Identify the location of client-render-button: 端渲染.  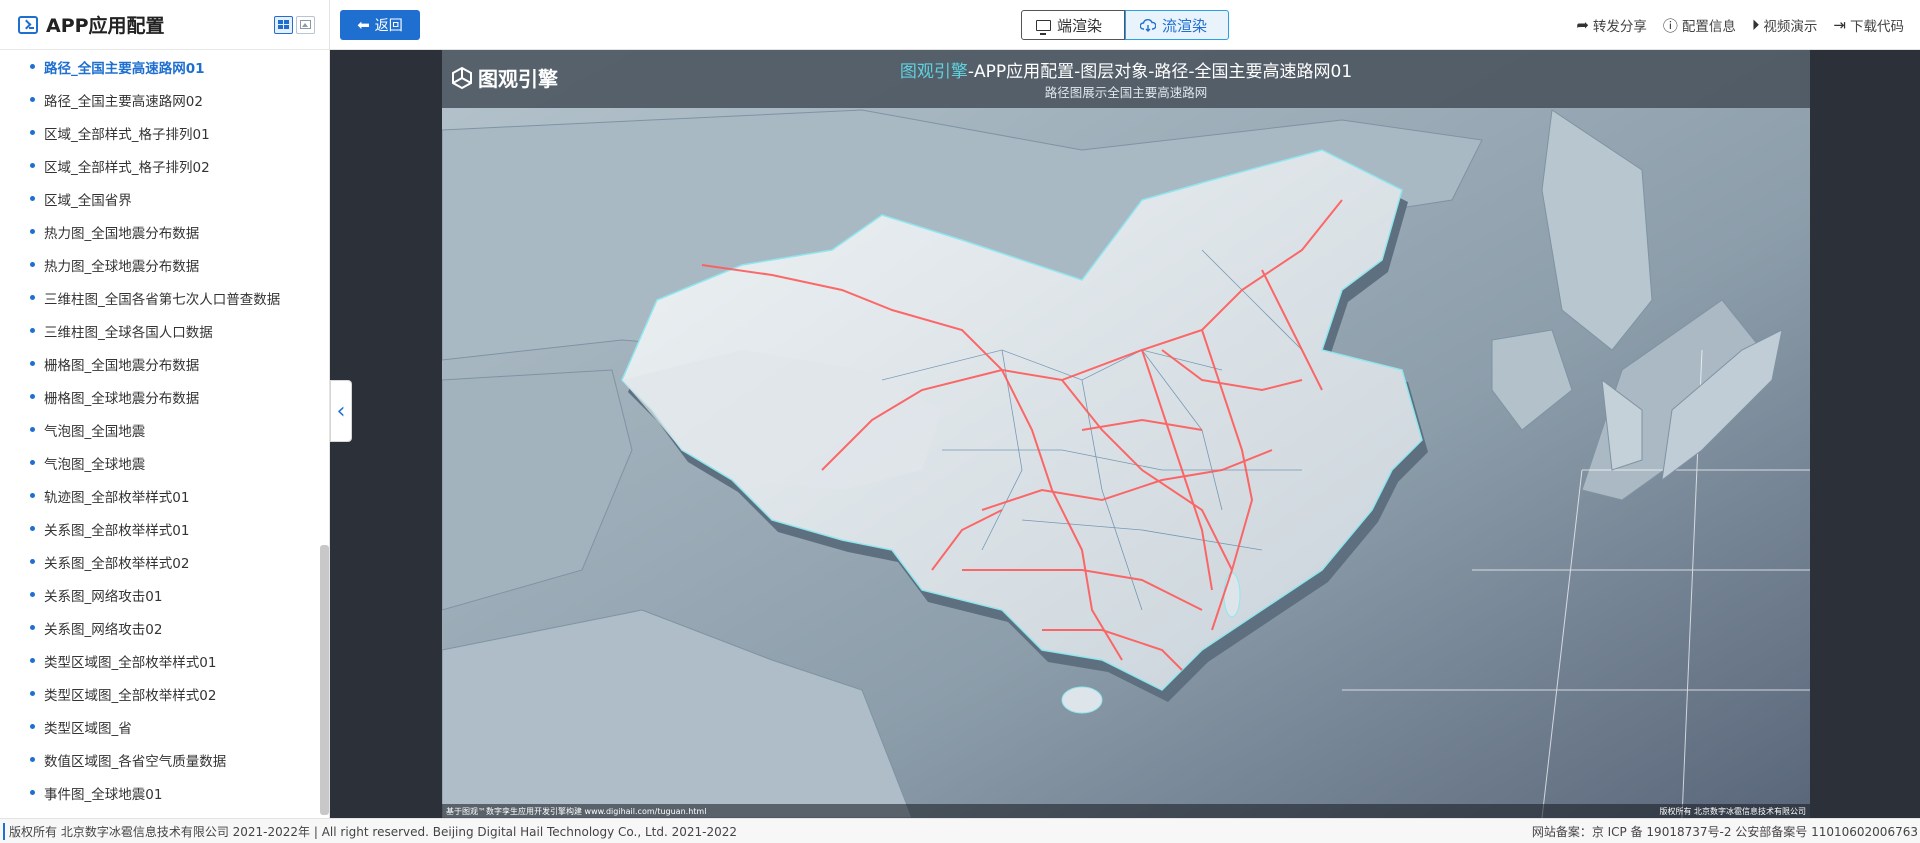
(1073, 25).